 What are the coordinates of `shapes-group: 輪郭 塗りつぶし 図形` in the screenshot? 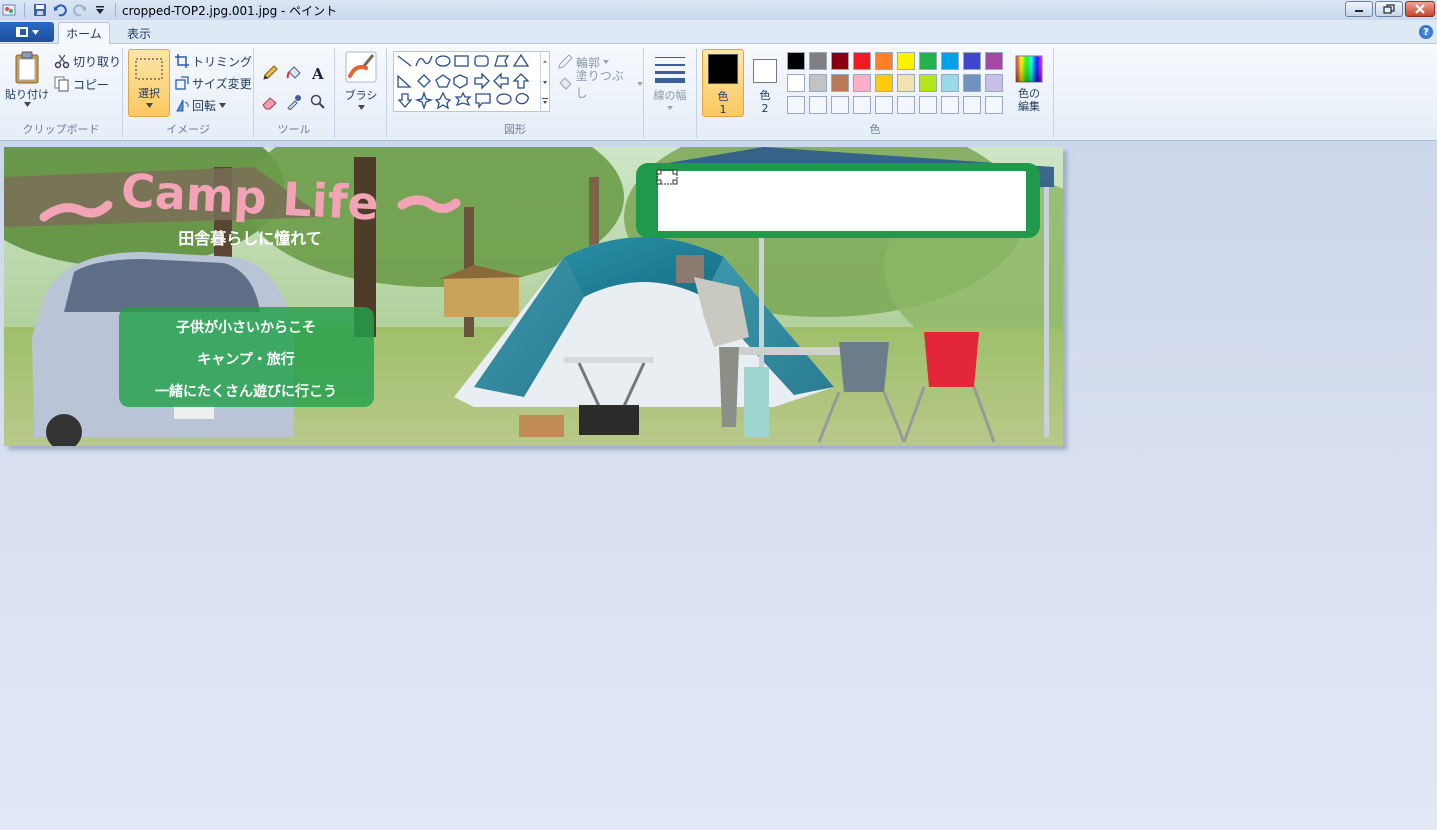 It's located at (515, 93).